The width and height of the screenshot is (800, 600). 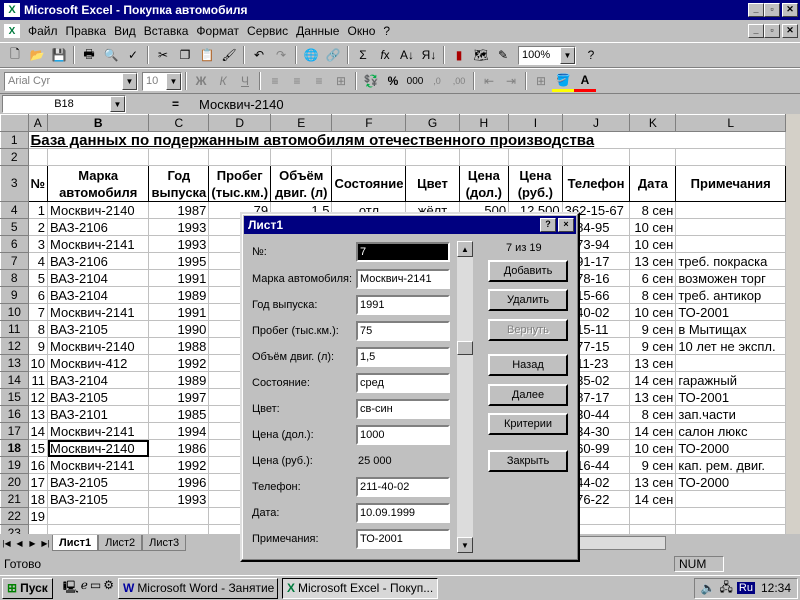 I want to click on column-title-cell: Пробег (тыс.км.), so click(x=240, y=183).